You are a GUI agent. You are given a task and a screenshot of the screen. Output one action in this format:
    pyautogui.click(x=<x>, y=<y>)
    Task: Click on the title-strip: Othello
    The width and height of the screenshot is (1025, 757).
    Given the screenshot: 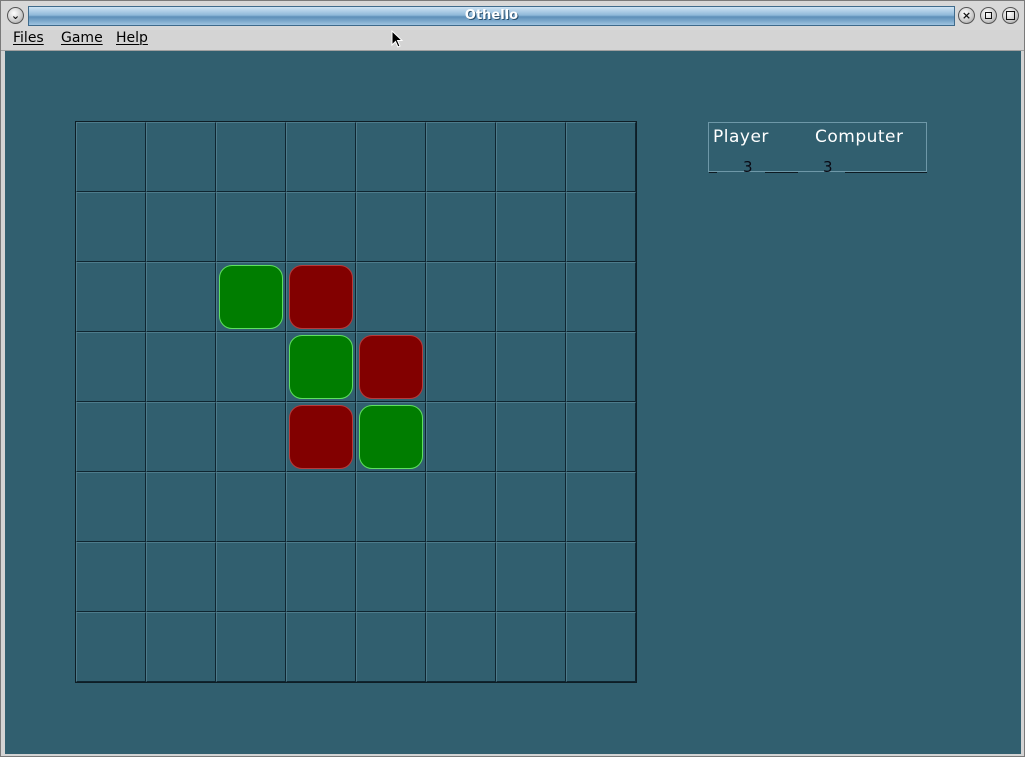 What is the action you would take?
    pyautogui.click(x=491, y=16)
    